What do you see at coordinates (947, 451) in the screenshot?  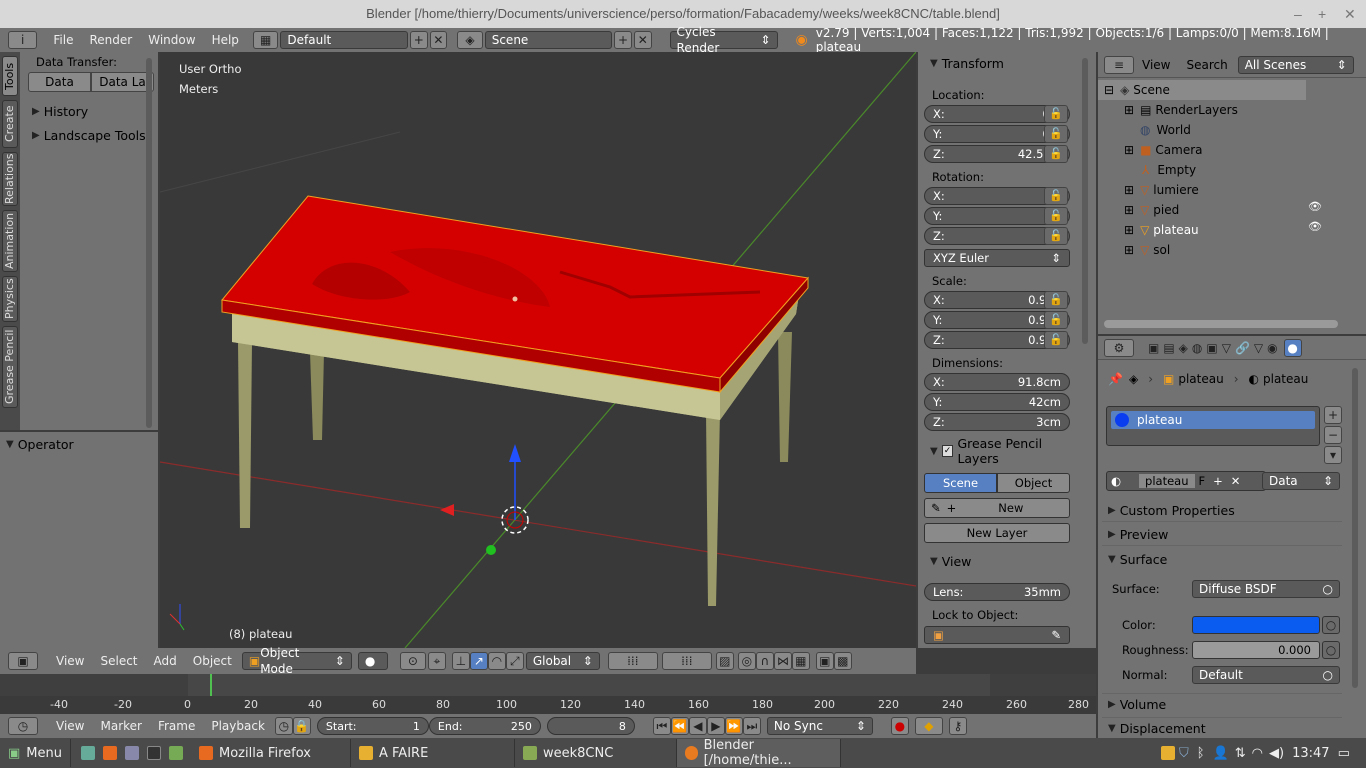 I see `checkbox-icon: ✓` at bounding box center [947, 451].